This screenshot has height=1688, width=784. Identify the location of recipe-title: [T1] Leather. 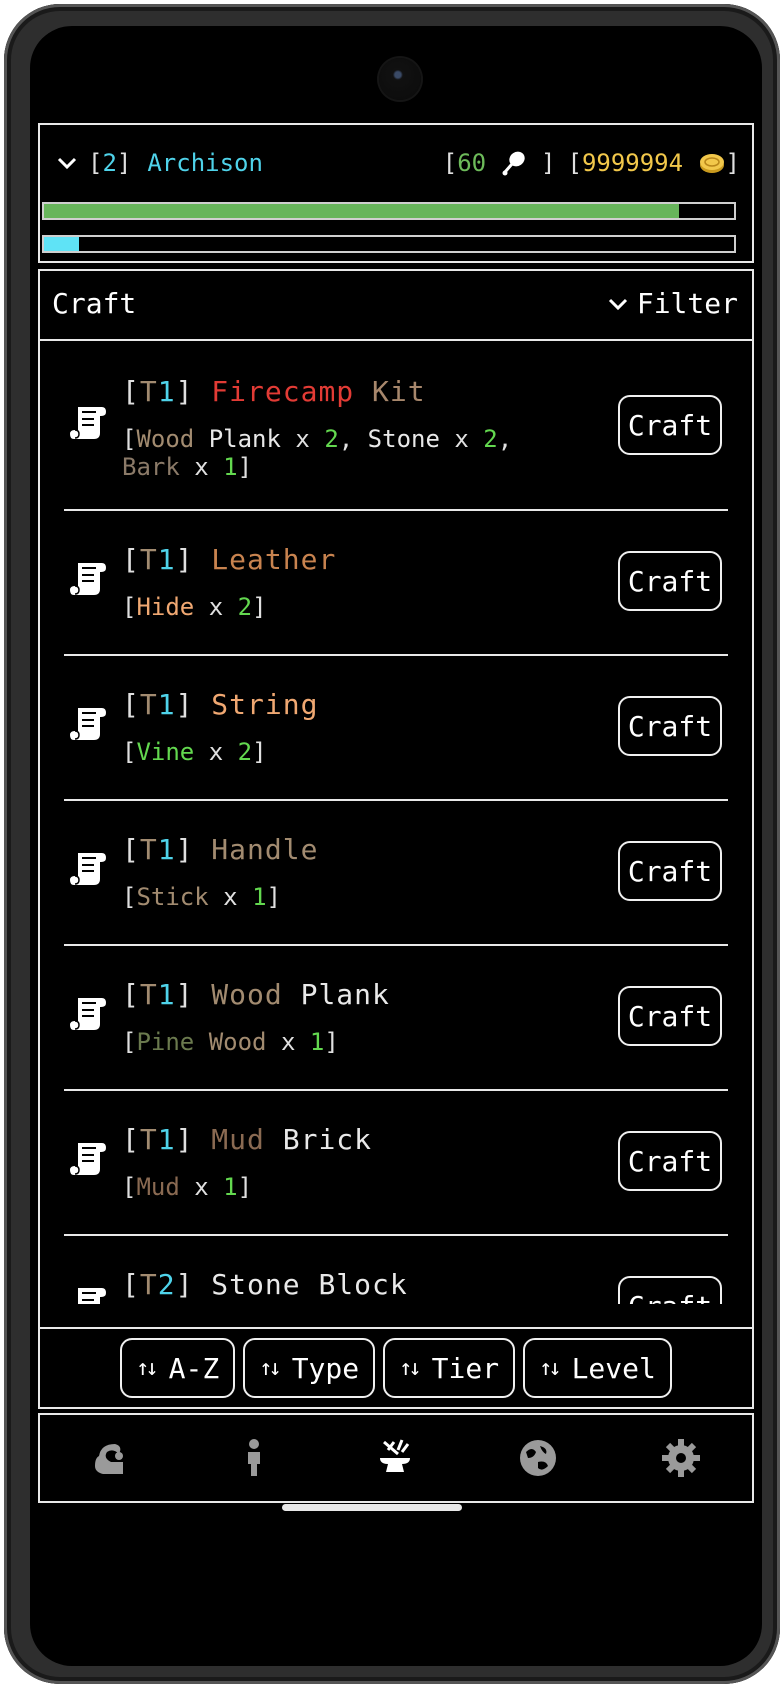
(229, 559).